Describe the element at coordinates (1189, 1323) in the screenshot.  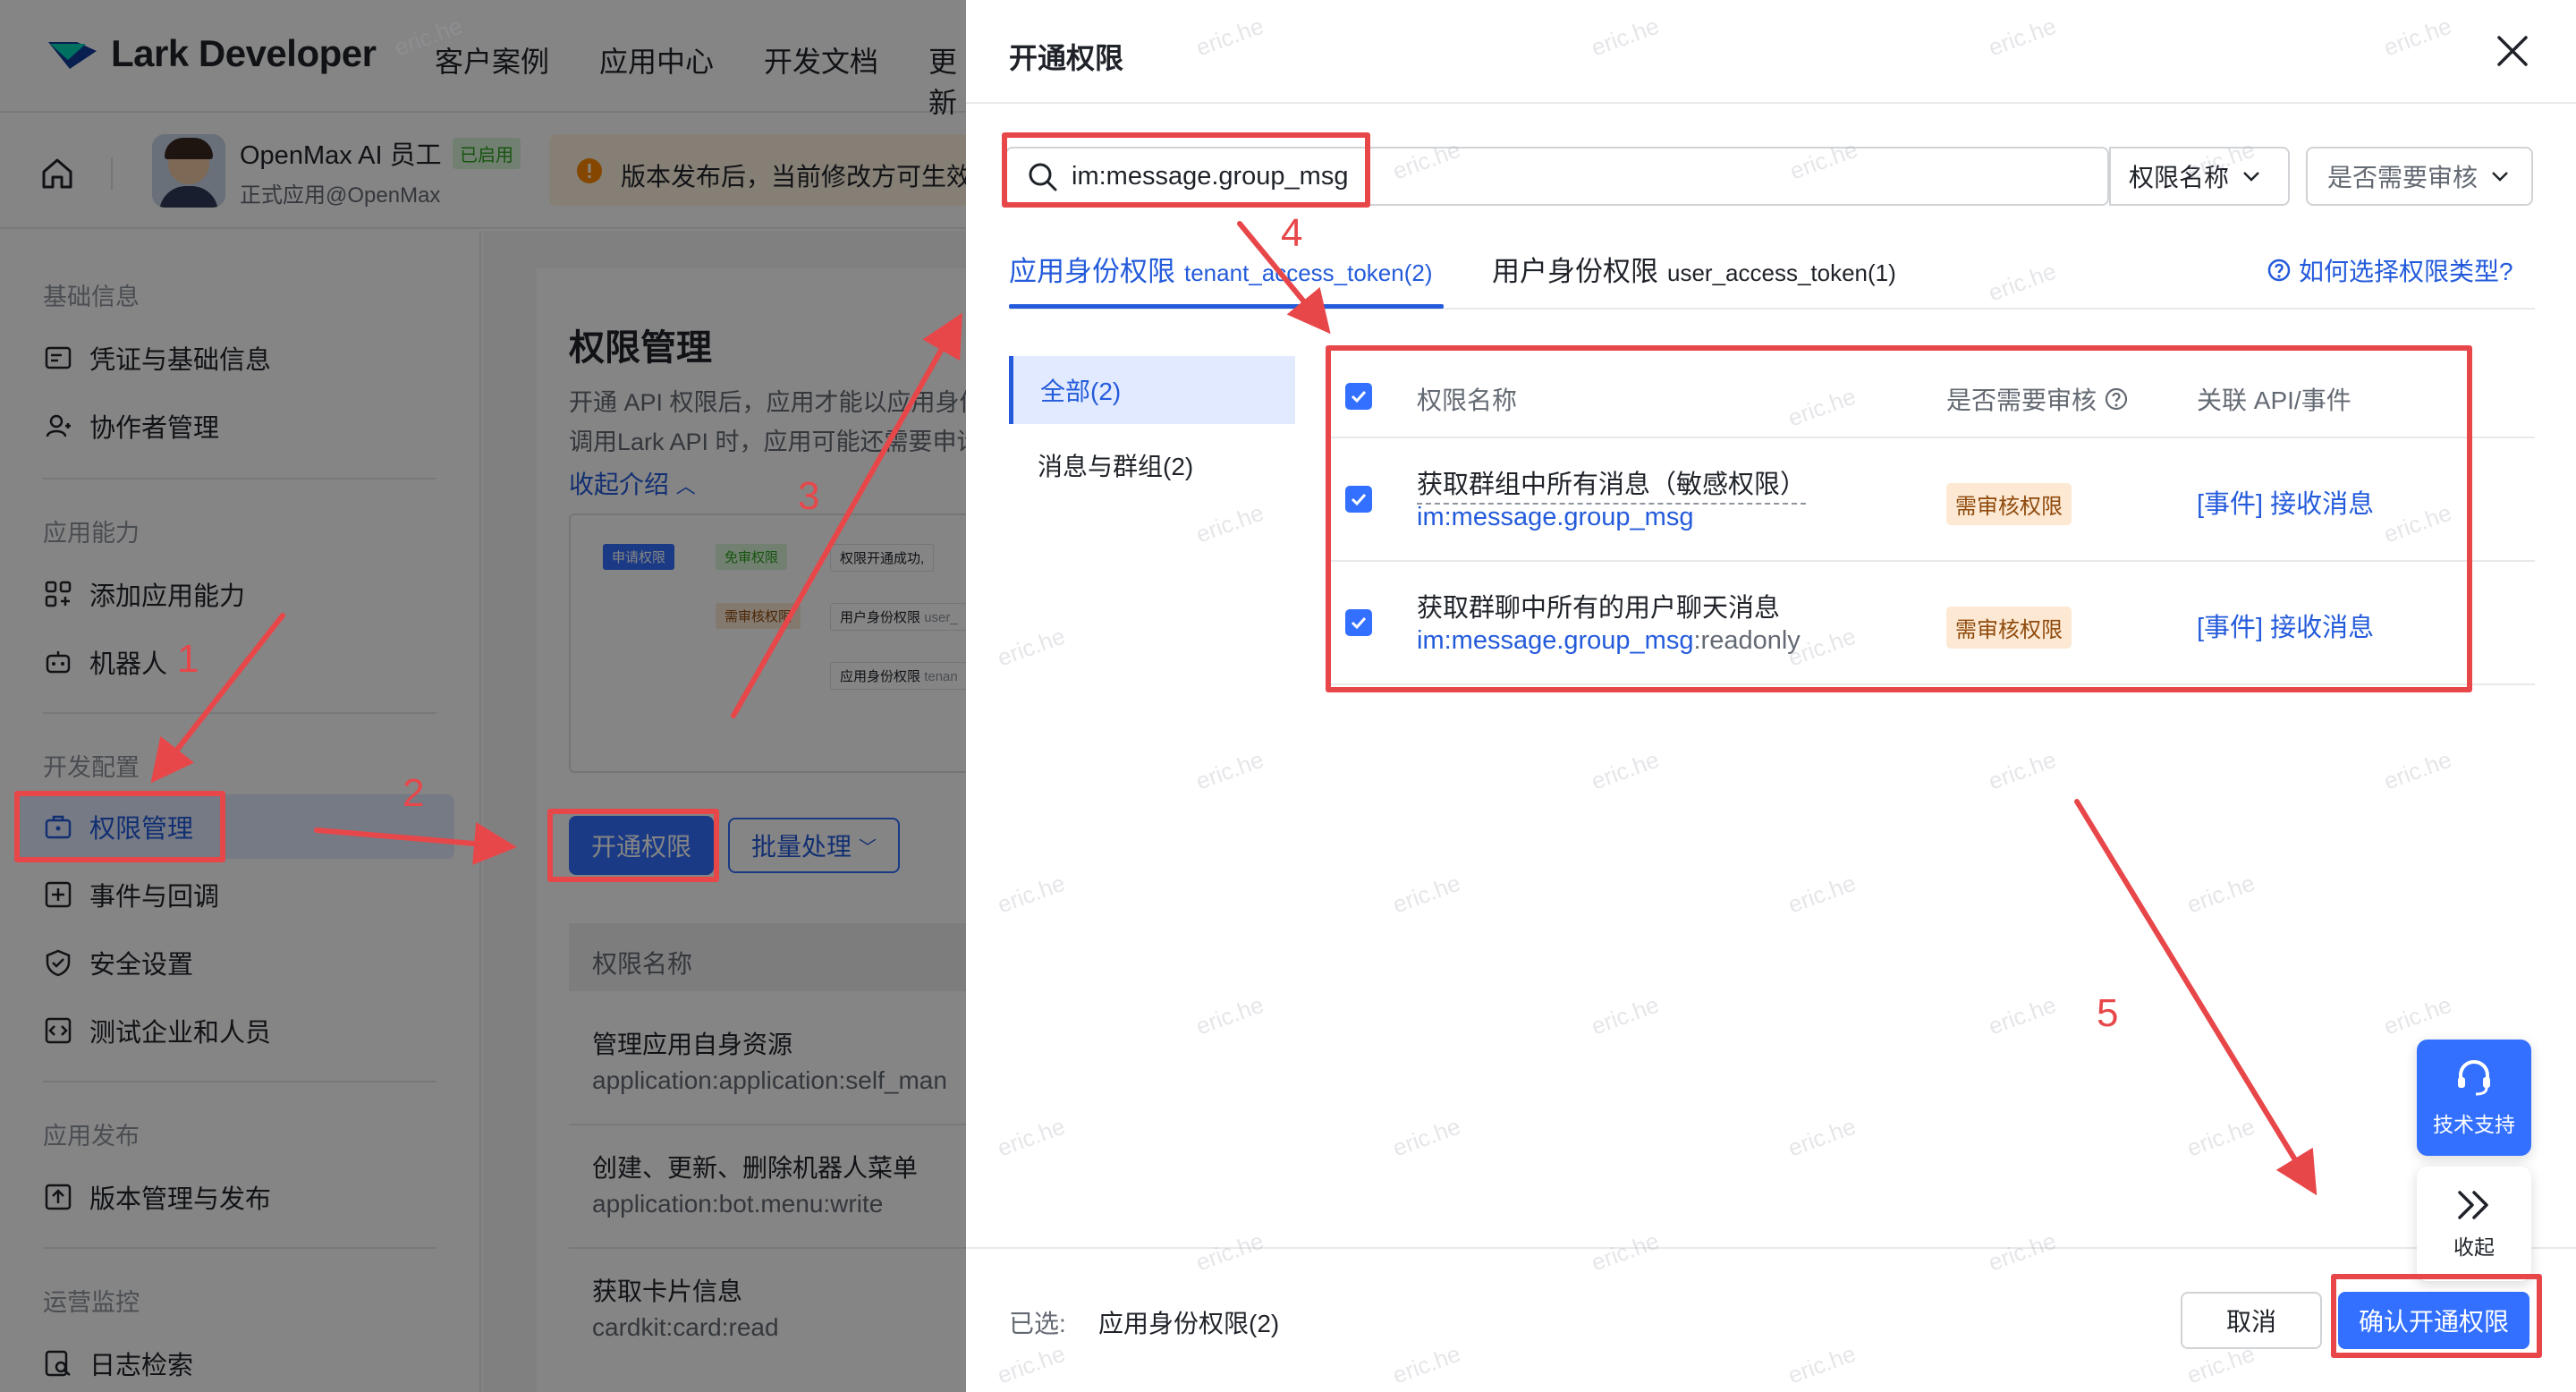
I see `selected-value: 应用身份权限(2)` at that location.